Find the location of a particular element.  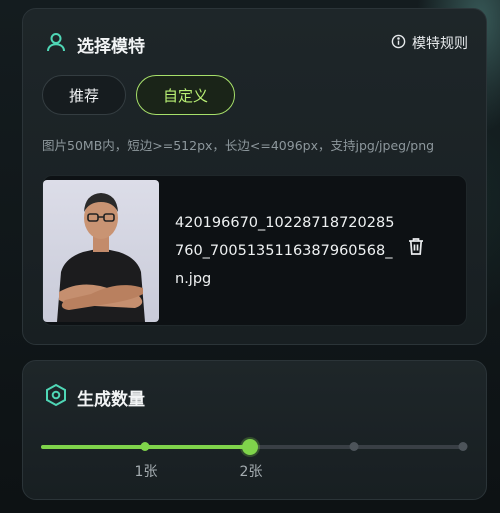

slider-mark-1: 1张 is located at coordinates (146, 472).